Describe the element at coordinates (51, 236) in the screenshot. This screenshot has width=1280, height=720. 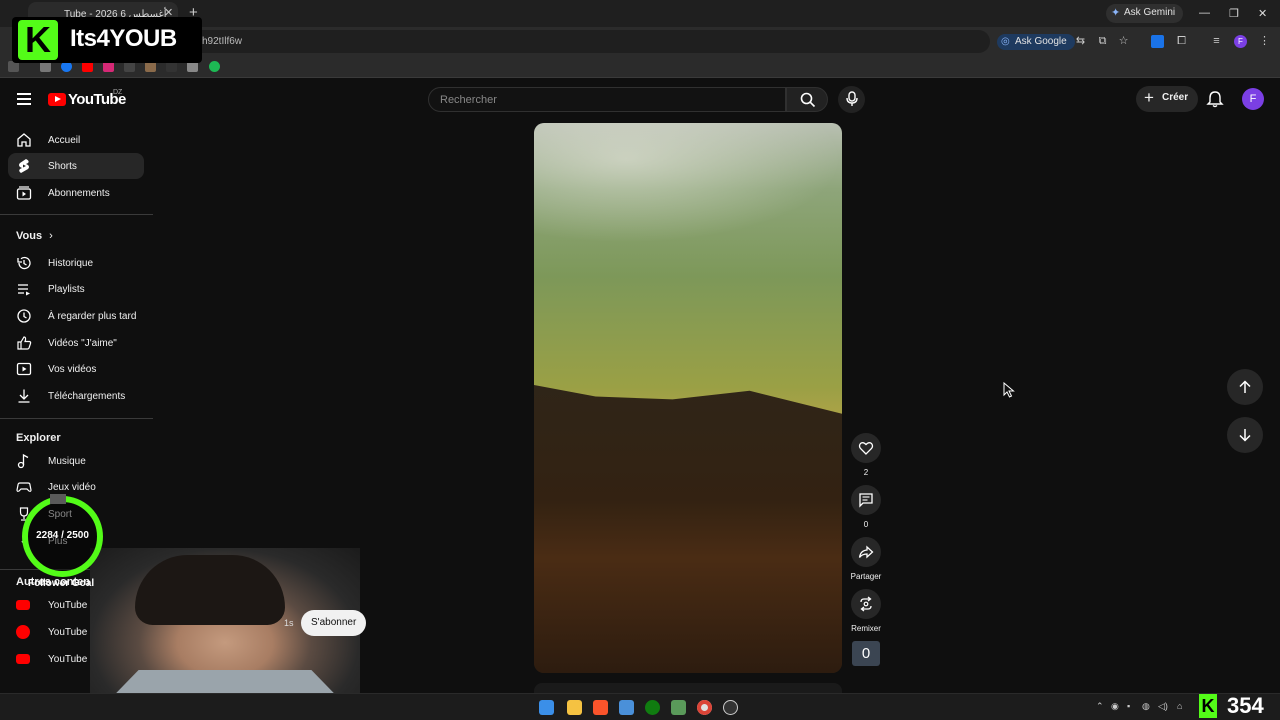
I see `chevron-right-icon: ›` at that location.